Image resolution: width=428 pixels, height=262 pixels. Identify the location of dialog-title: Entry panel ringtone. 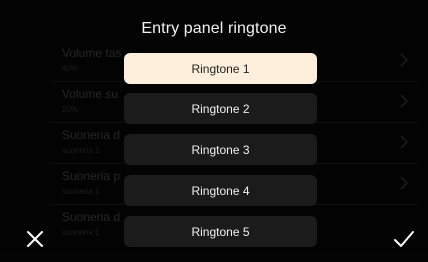
(214, 28).